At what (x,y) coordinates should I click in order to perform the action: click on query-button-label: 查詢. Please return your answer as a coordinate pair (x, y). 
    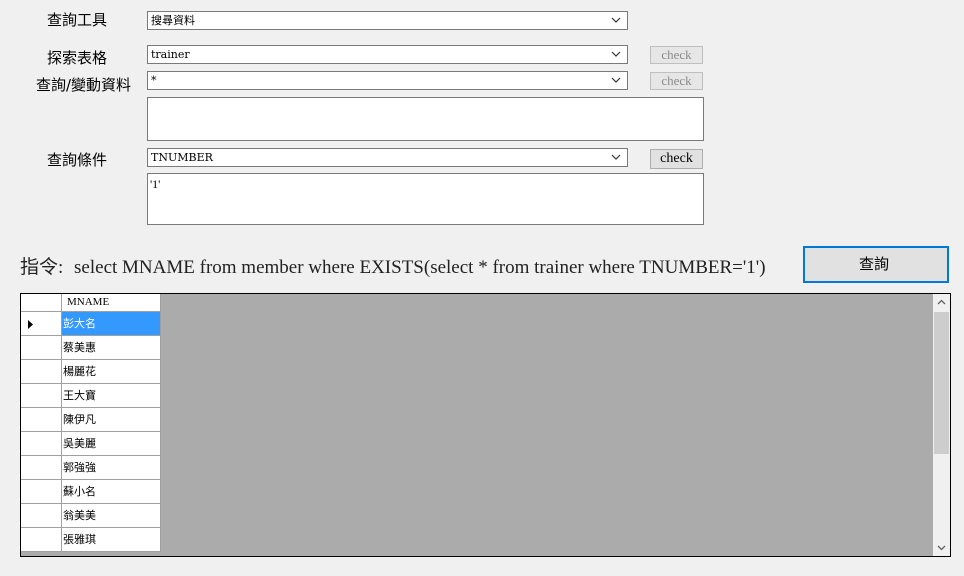
    Looking at the image, I should click on (874, 264).